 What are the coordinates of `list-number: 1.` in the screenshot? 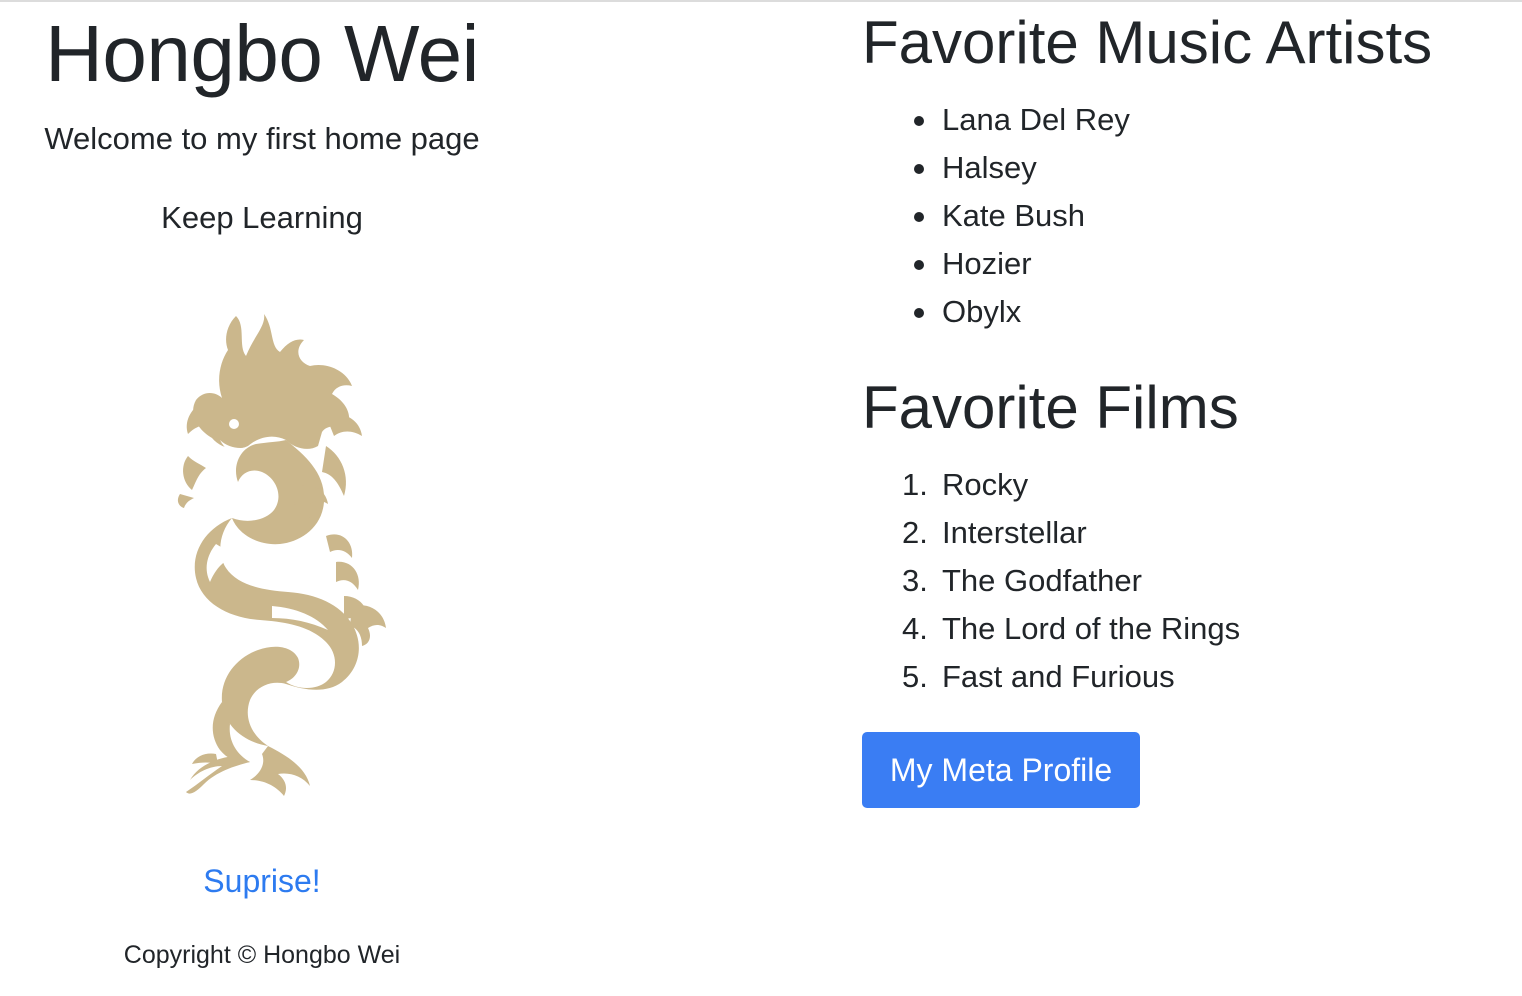 It's located at (915, 484).